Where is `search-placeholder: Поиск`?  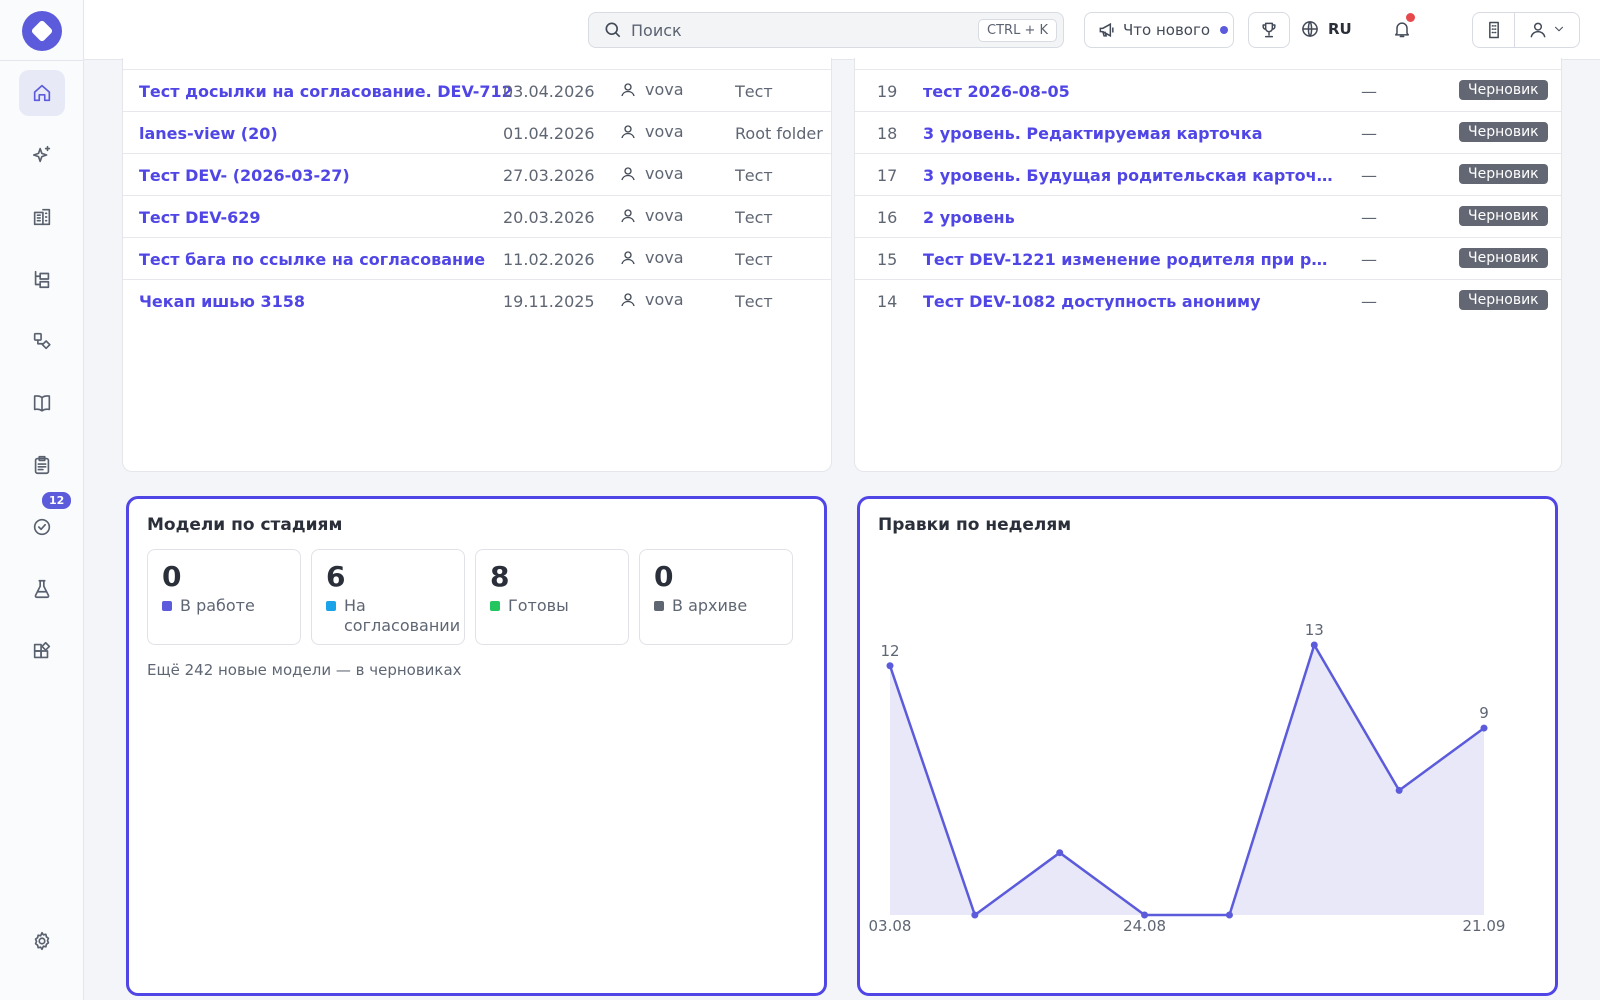 search-placeholder: Поиск is located at coordinates (656, 30).